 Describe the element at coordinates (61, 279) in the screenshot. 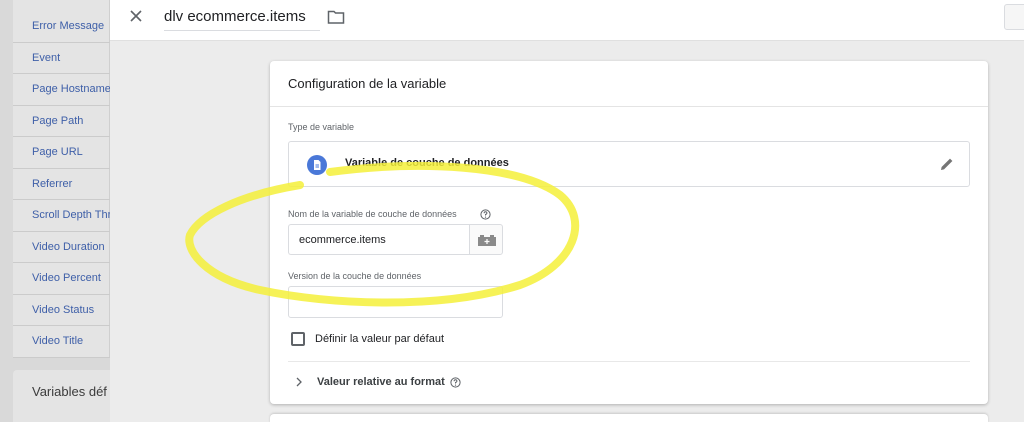

I see `background-list-item: Video Percent` at that location.